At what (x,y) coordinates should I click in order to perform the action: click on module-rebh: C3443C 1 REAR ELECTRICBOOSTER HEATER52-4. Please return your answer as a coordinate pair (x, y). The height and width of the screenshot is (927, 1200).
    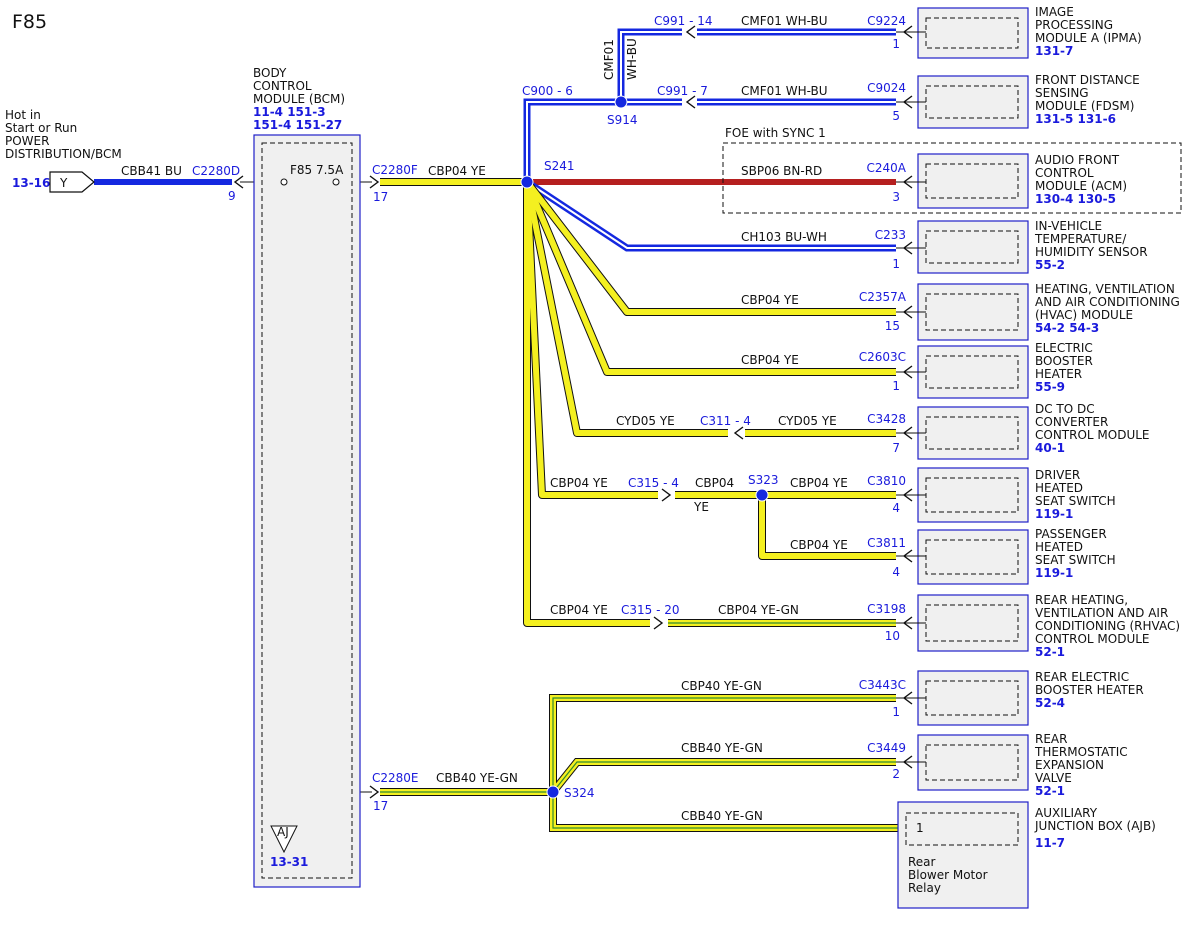
    Looking at the image, I should click on (1001, 698).